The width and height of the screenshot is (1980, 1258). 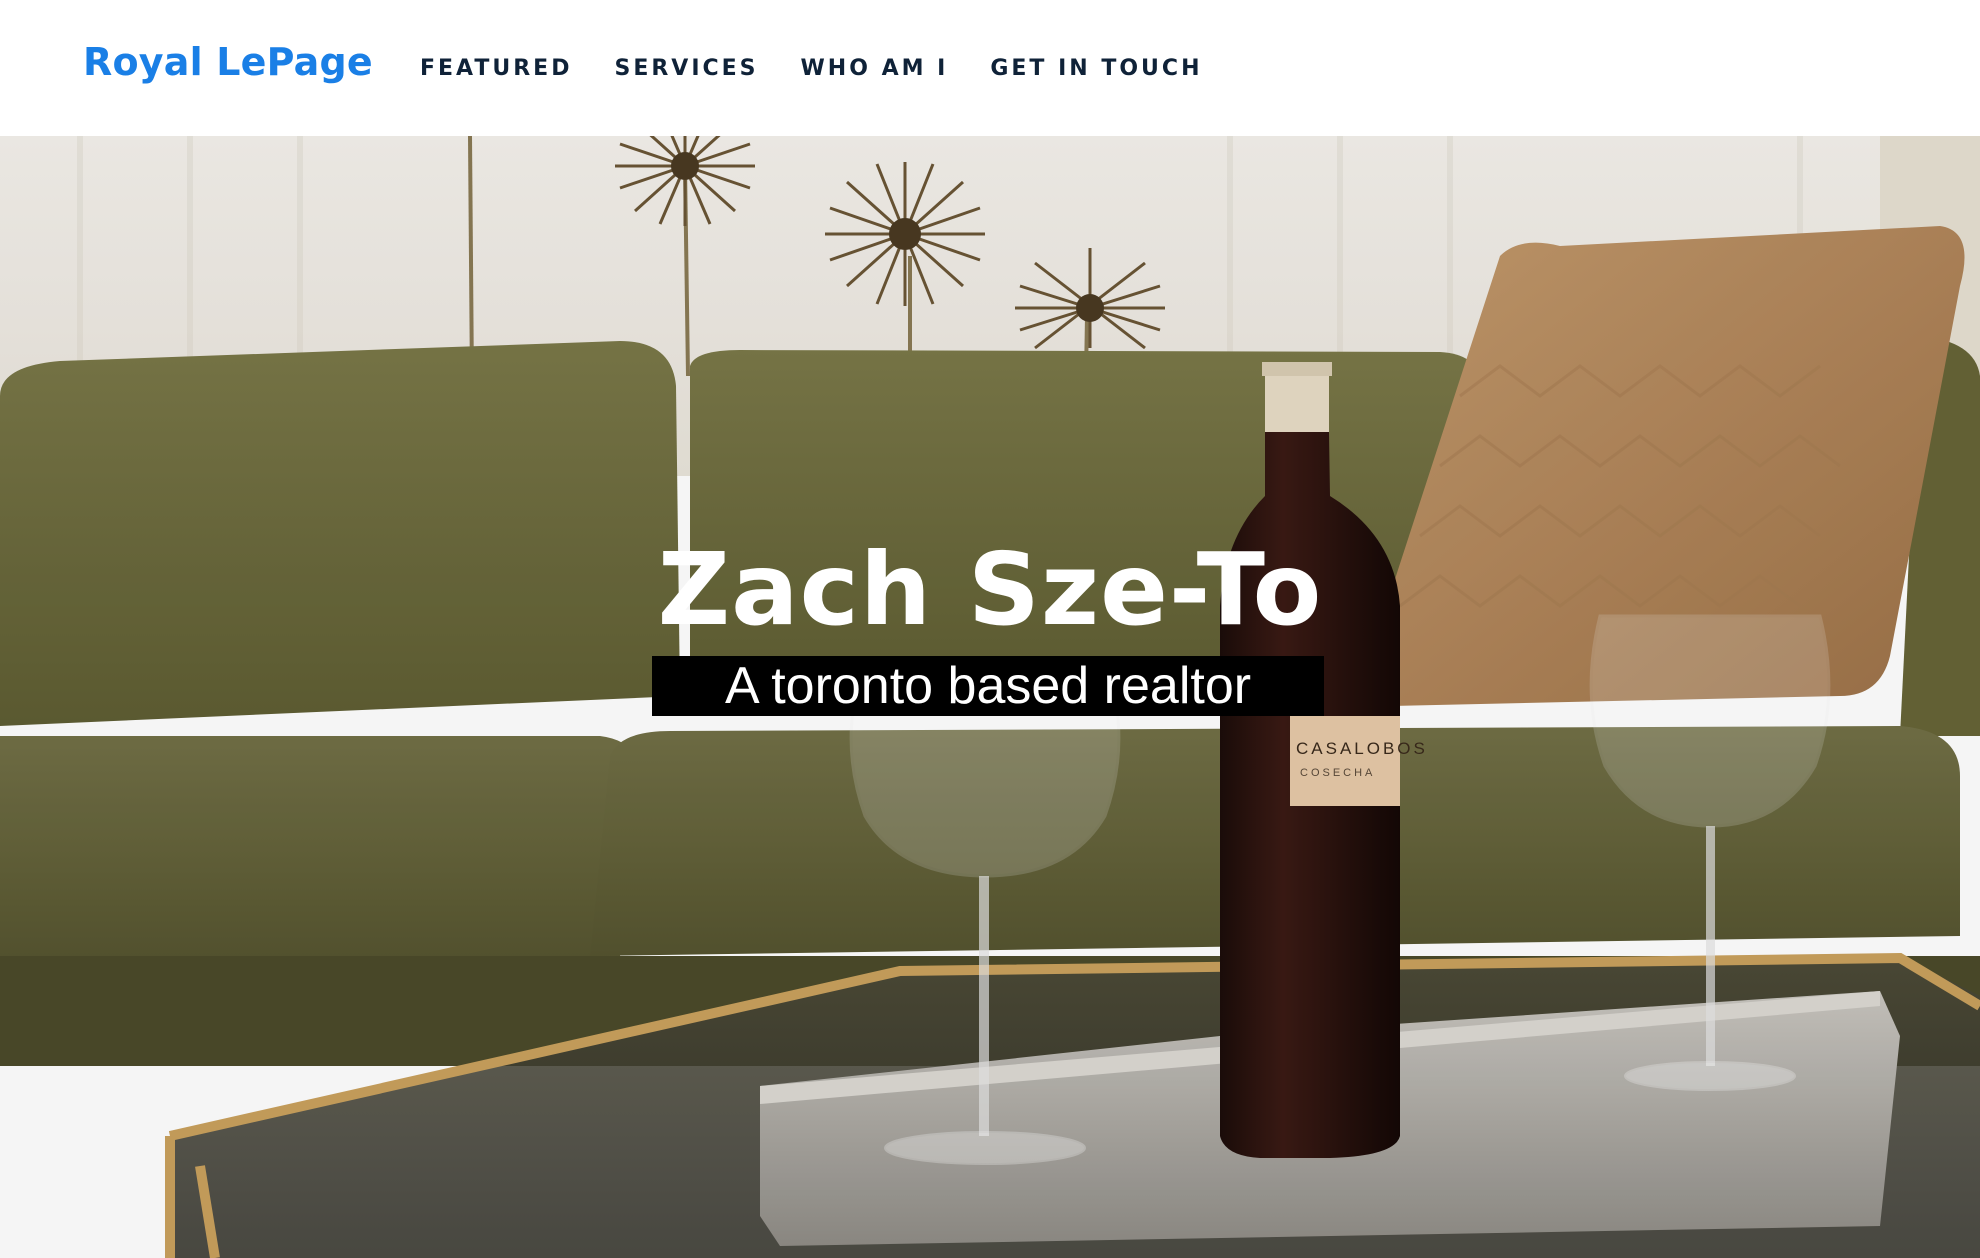 I want to click on nav-link-get-in-touch: GET IN TOUCH, so click(x=1096, y=68).